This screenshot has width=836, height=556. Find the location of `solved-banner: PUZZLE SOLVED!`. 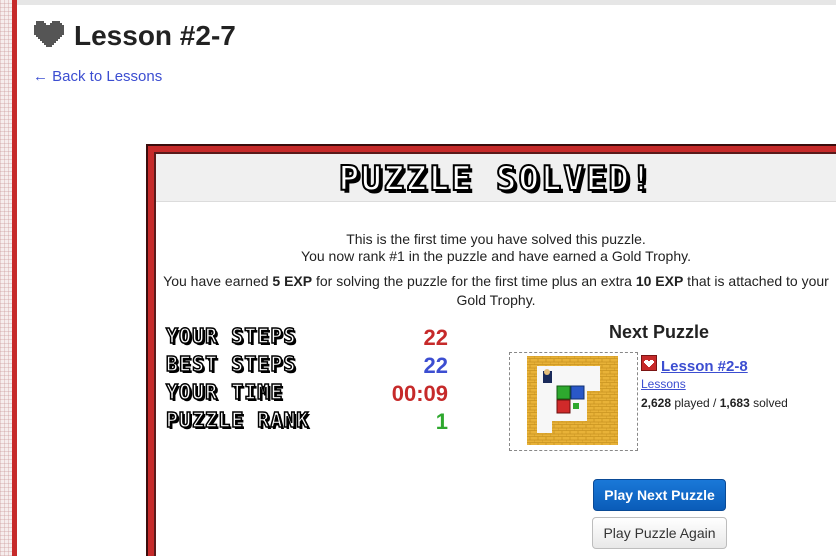

solved-banner: PUZZLE SOLVED! is located at coordinates (496, 178).